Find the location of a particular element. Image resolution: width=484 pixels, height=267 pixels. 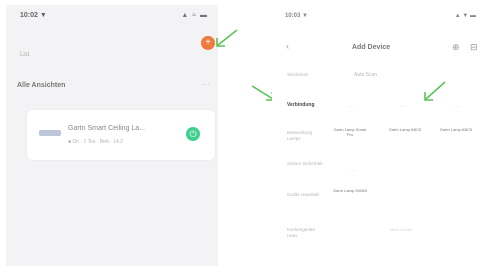

power-icon: ⏻ is located at coordinates (193, 134).